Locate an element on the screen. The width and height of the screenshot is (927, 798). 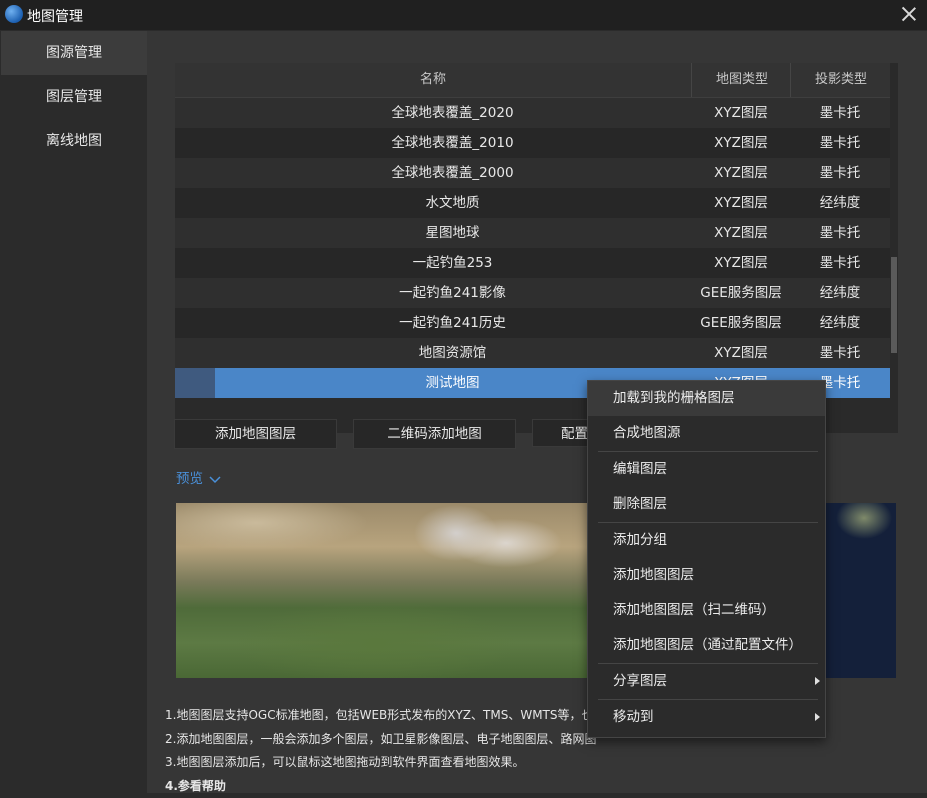
table-row: 全球地表覆盖_2010XYZ图层墨卡托 is located at coordinates (532, 143).